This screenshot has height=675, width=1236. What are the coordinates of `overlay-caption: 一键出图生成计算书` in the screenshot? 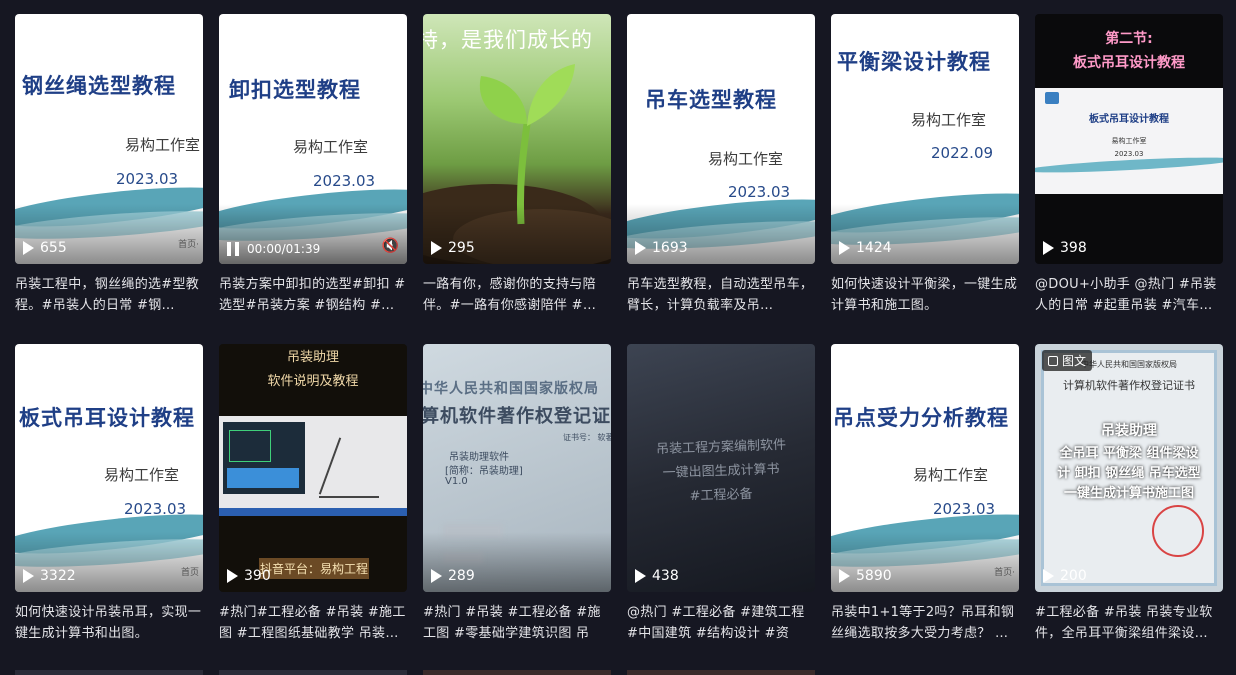 It's located at (721, 471).